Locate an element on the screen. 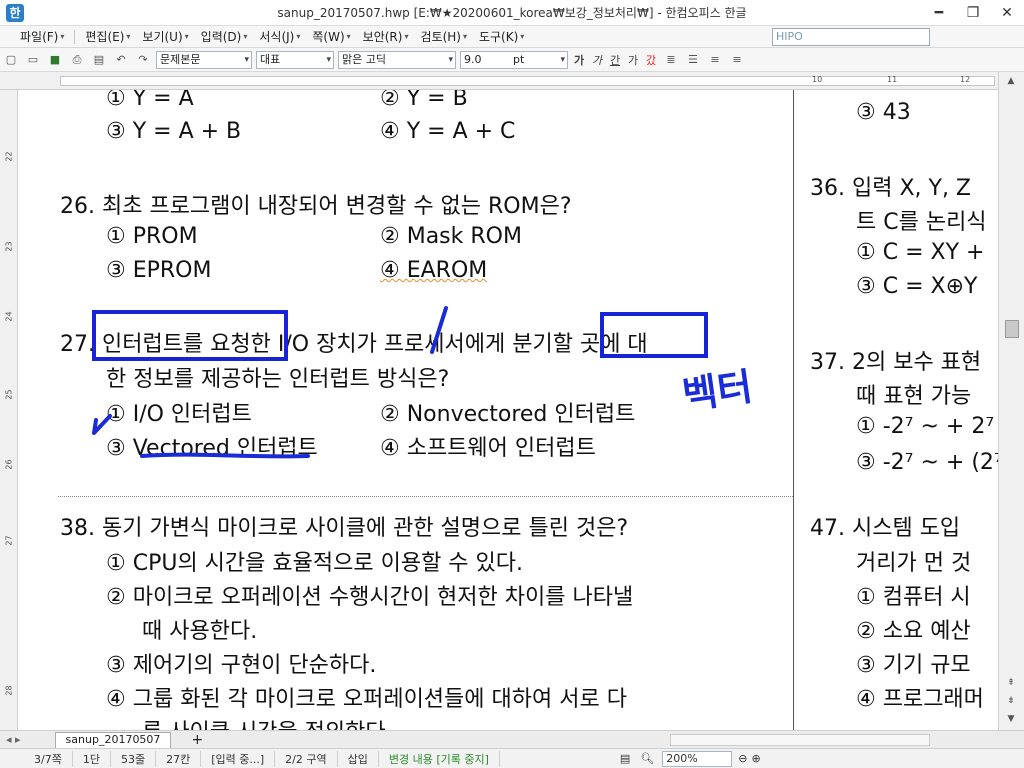 The width and height of the screenshot is (1024, 768). scroll-up-arrow: ▲ is located at coordinates (1011, 83).